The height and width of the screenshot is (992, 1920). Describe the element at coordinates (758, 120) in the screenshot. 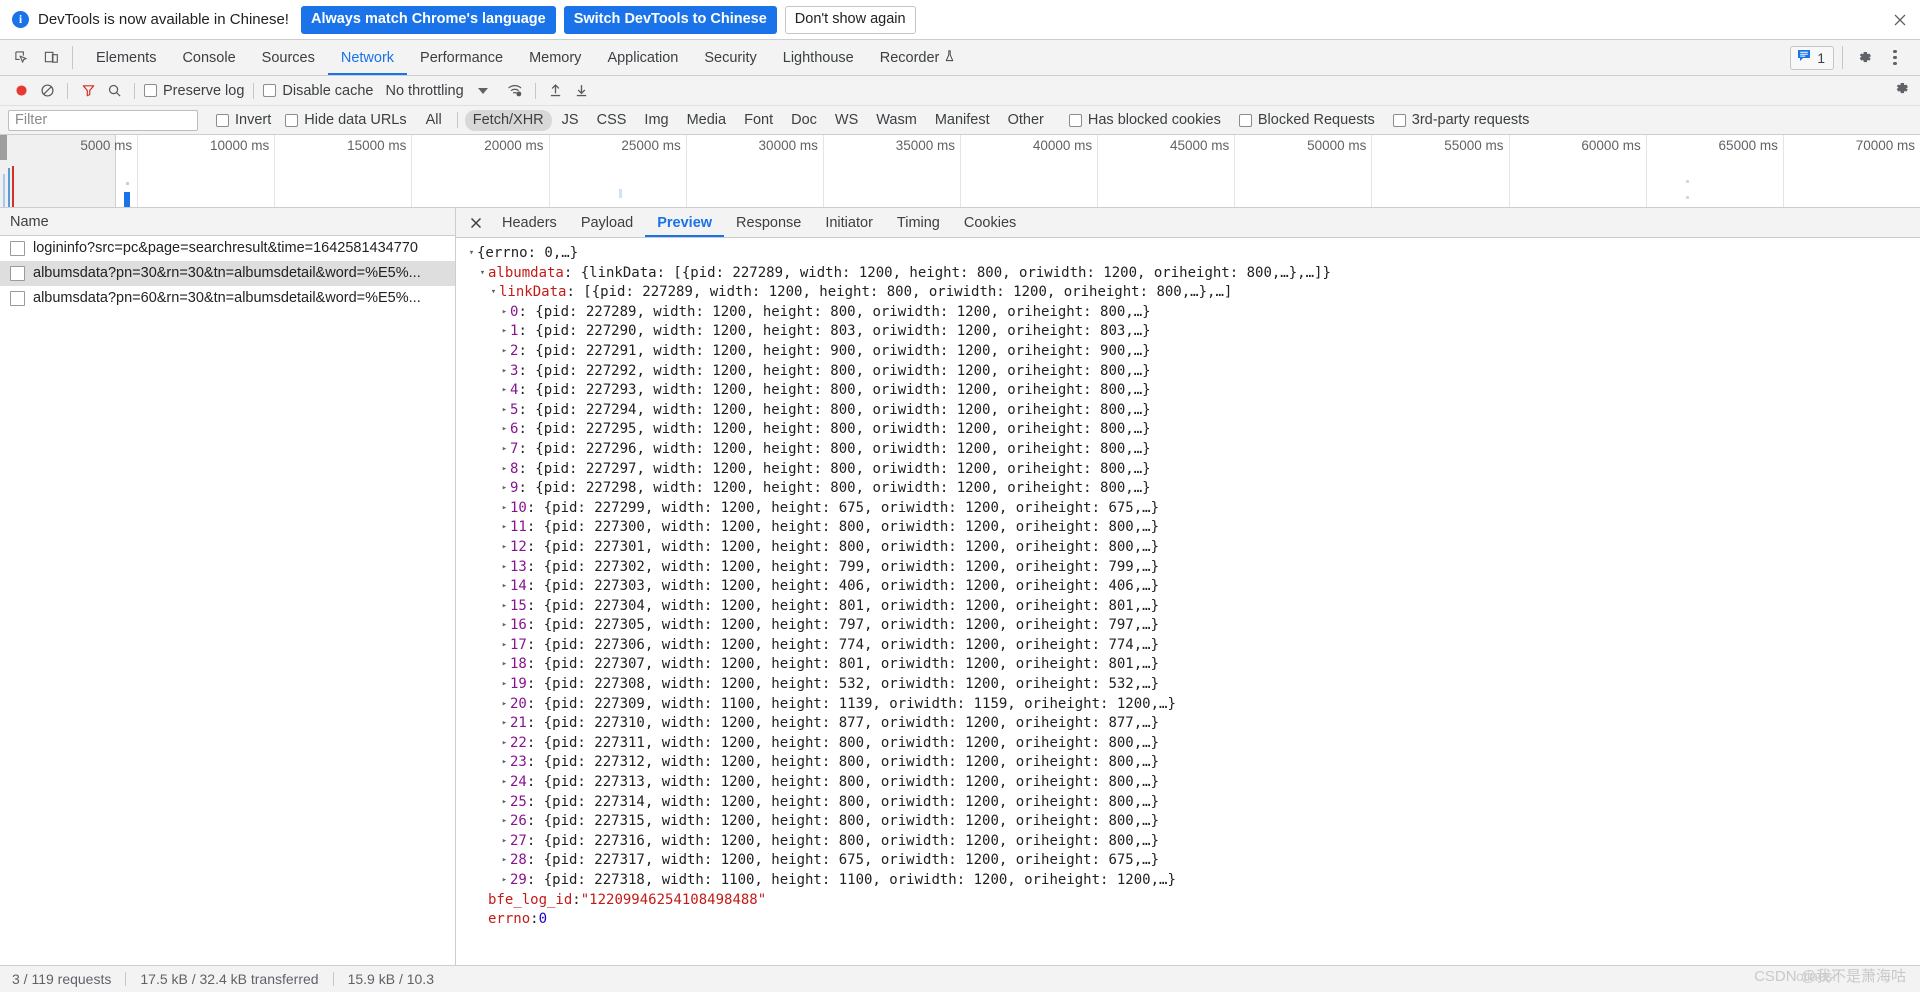

I see `type-filter-font: Font` at that location.